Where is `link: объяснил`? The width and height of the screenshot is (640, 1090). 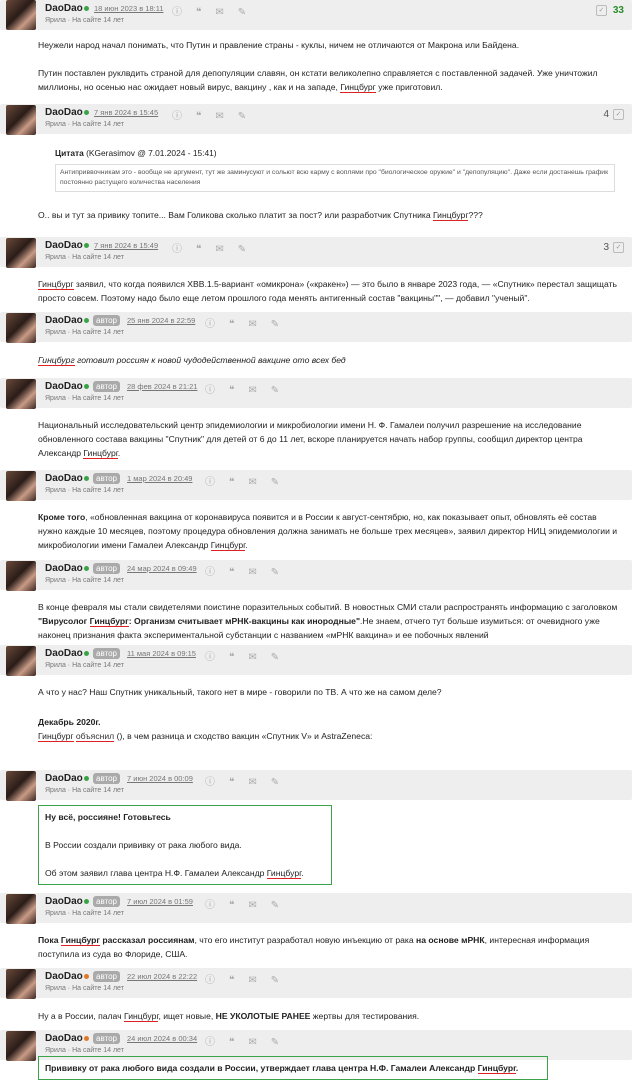 link: объяснил is located at coordinates (95, 736).